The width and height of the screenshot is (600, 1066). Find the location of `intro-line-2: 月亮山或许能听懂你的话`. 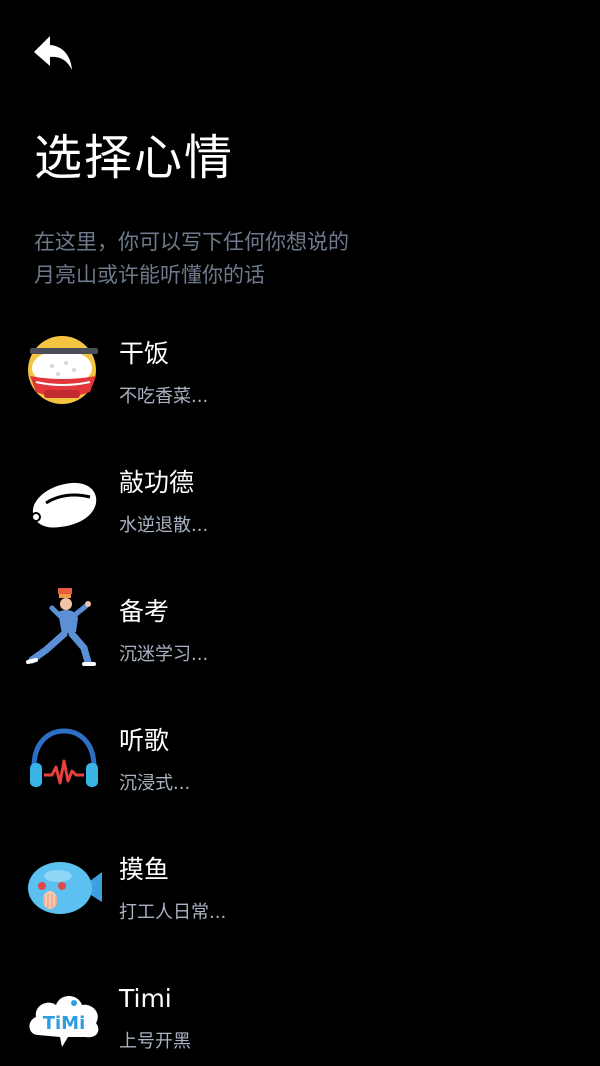

intro-line-2: 月亮山或许能听懂你的话 is located at coordinates (149, 275).